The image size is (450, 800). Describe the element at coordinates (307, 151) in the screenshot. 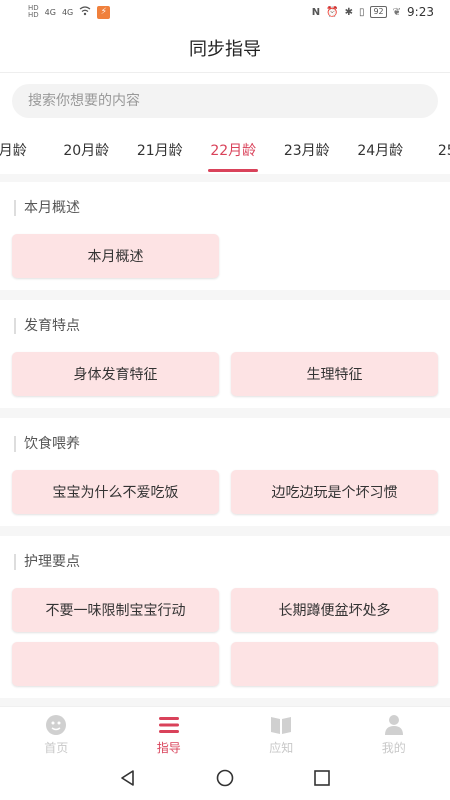

I see `tab-23-months: 23月龄` at that location.